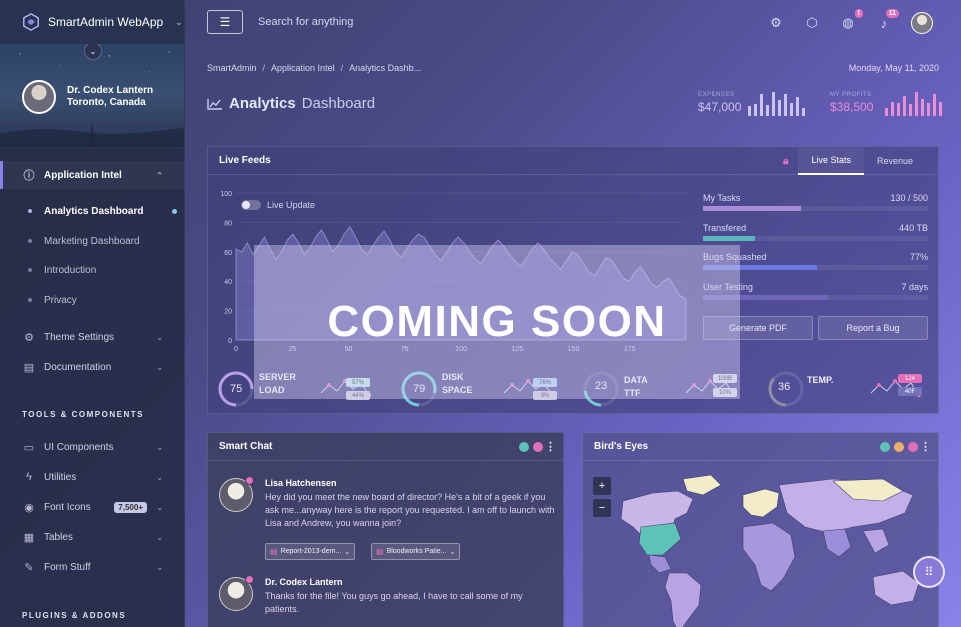 This screenshot has width=961, height=627. What do you see at coordinates (92, 300) in the screenshot?
I see `sidebar-subitem-privacy: Privacy` at bounding box center [92, 300].